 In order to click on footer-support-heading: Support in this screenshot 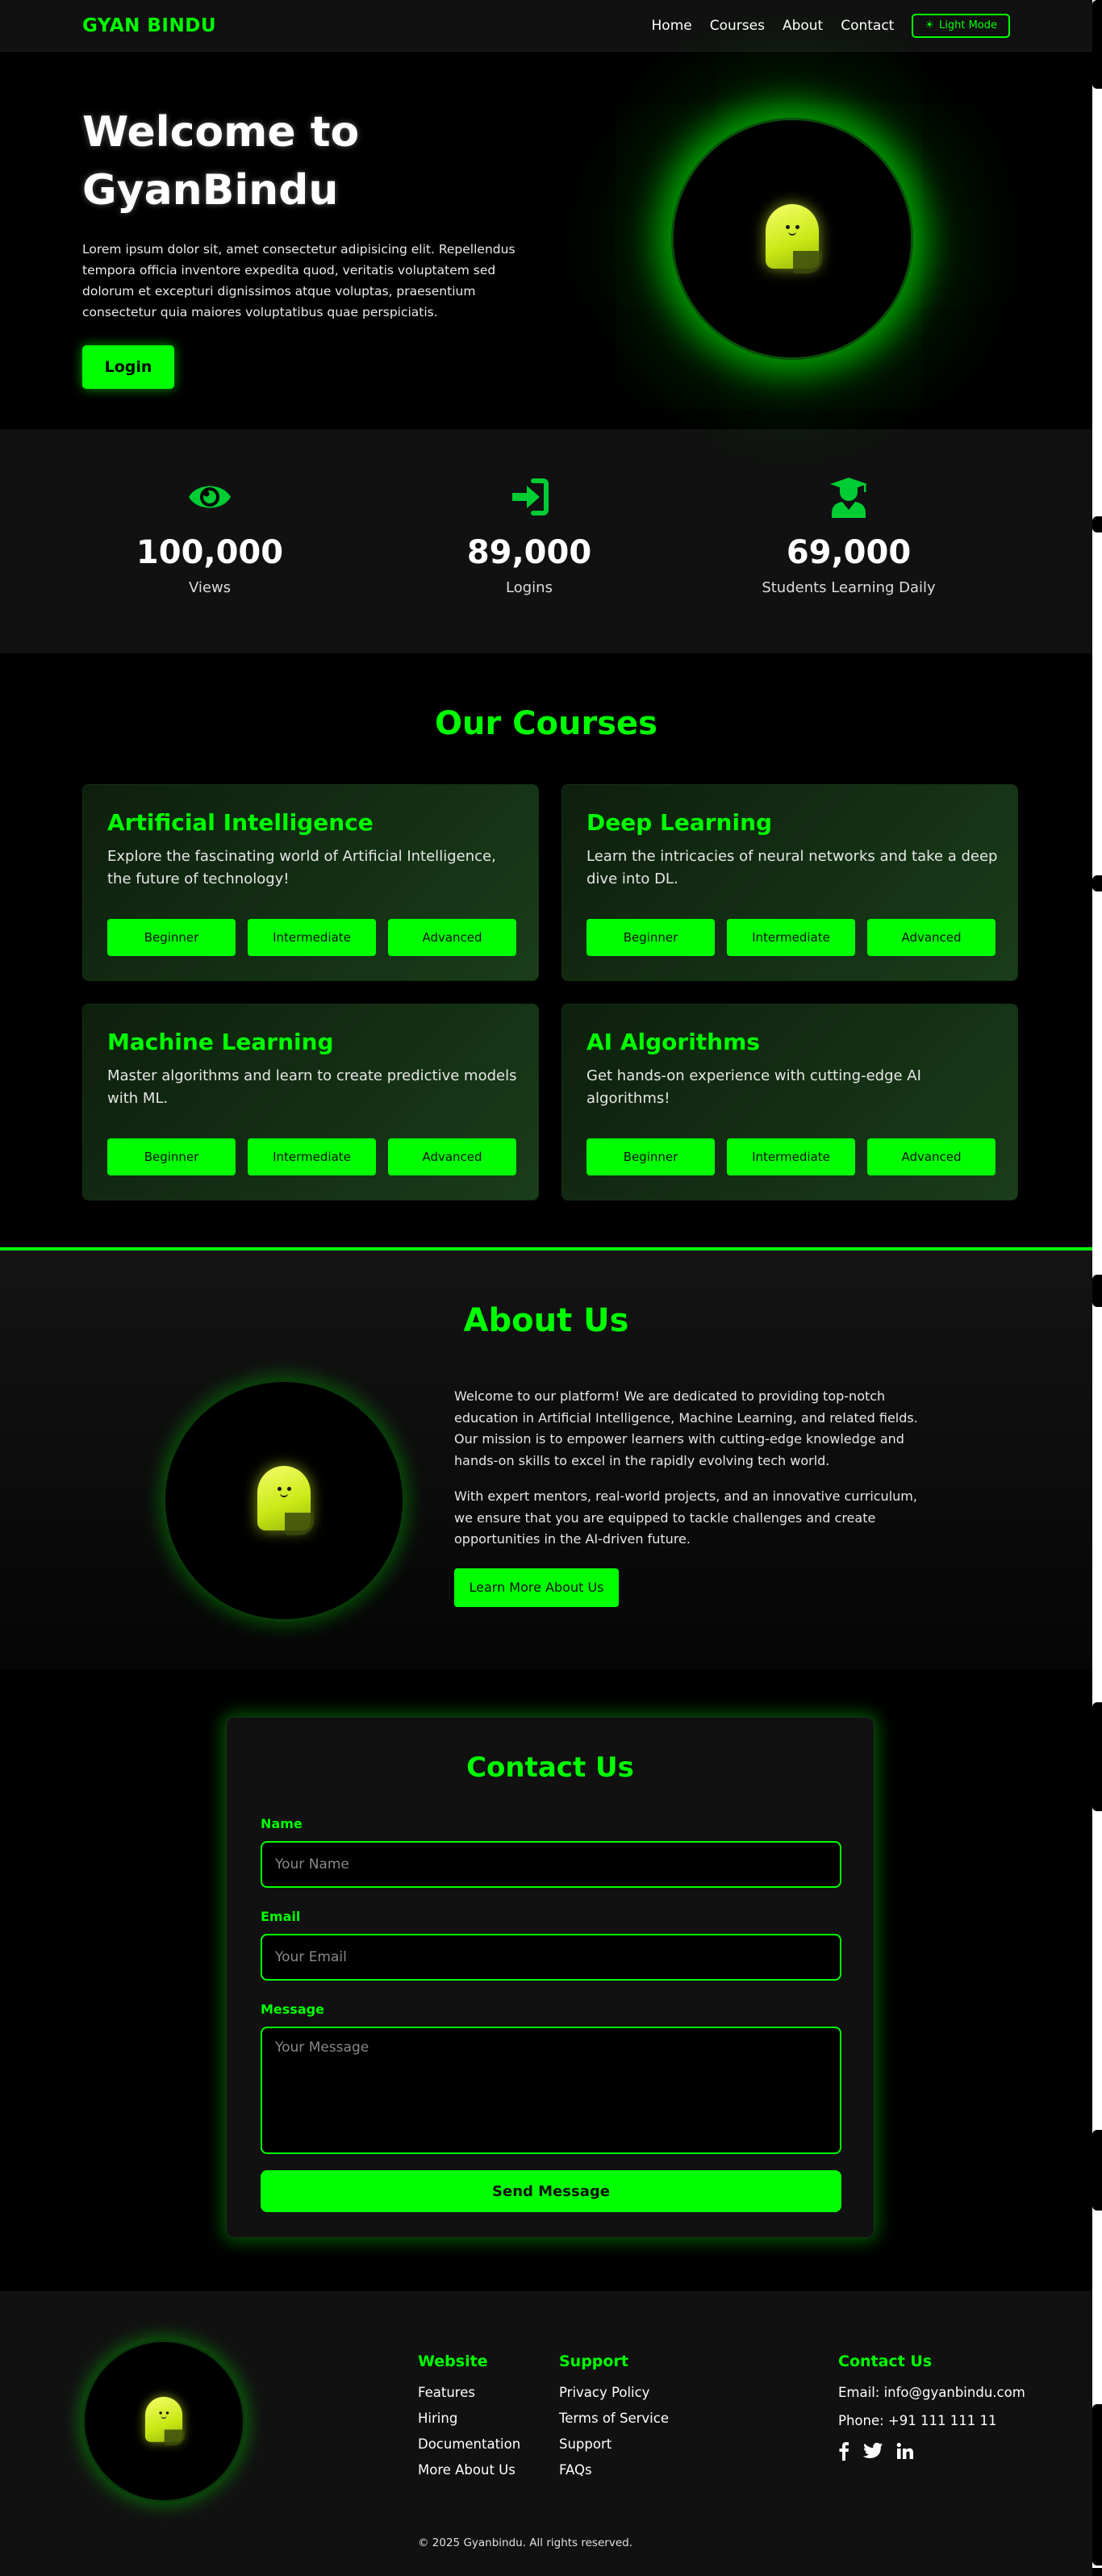, I will do `click(593, 2361)`.